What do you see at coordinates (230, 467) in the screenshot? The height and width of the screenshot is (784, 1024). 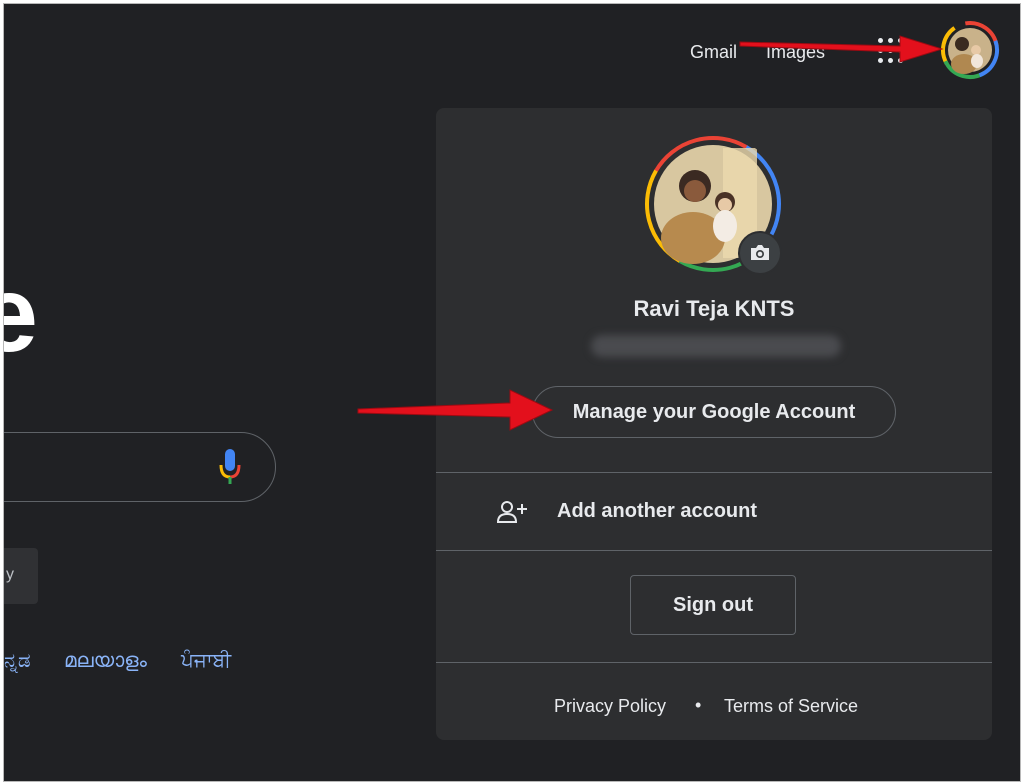 I see `microphone-icon` at bounding box center [230, 467].